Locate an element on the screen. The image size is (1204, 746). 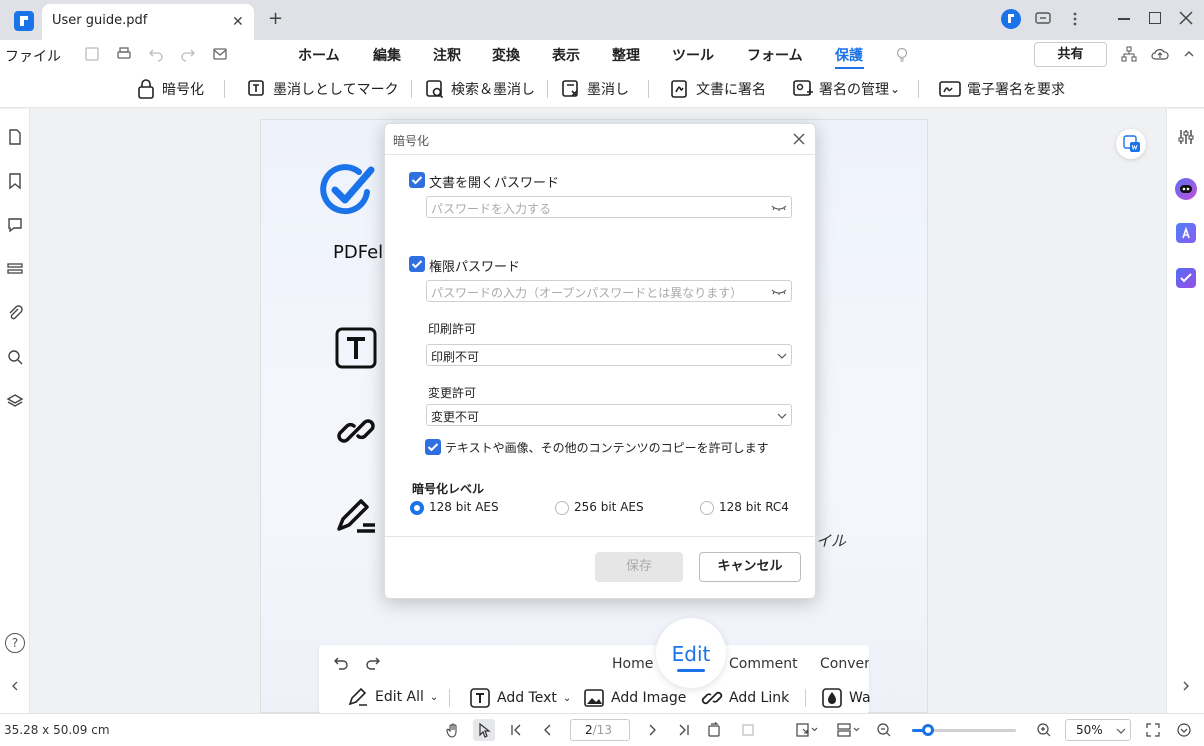
tab-close-icon: ✕ is located at coordinates (238, 22).